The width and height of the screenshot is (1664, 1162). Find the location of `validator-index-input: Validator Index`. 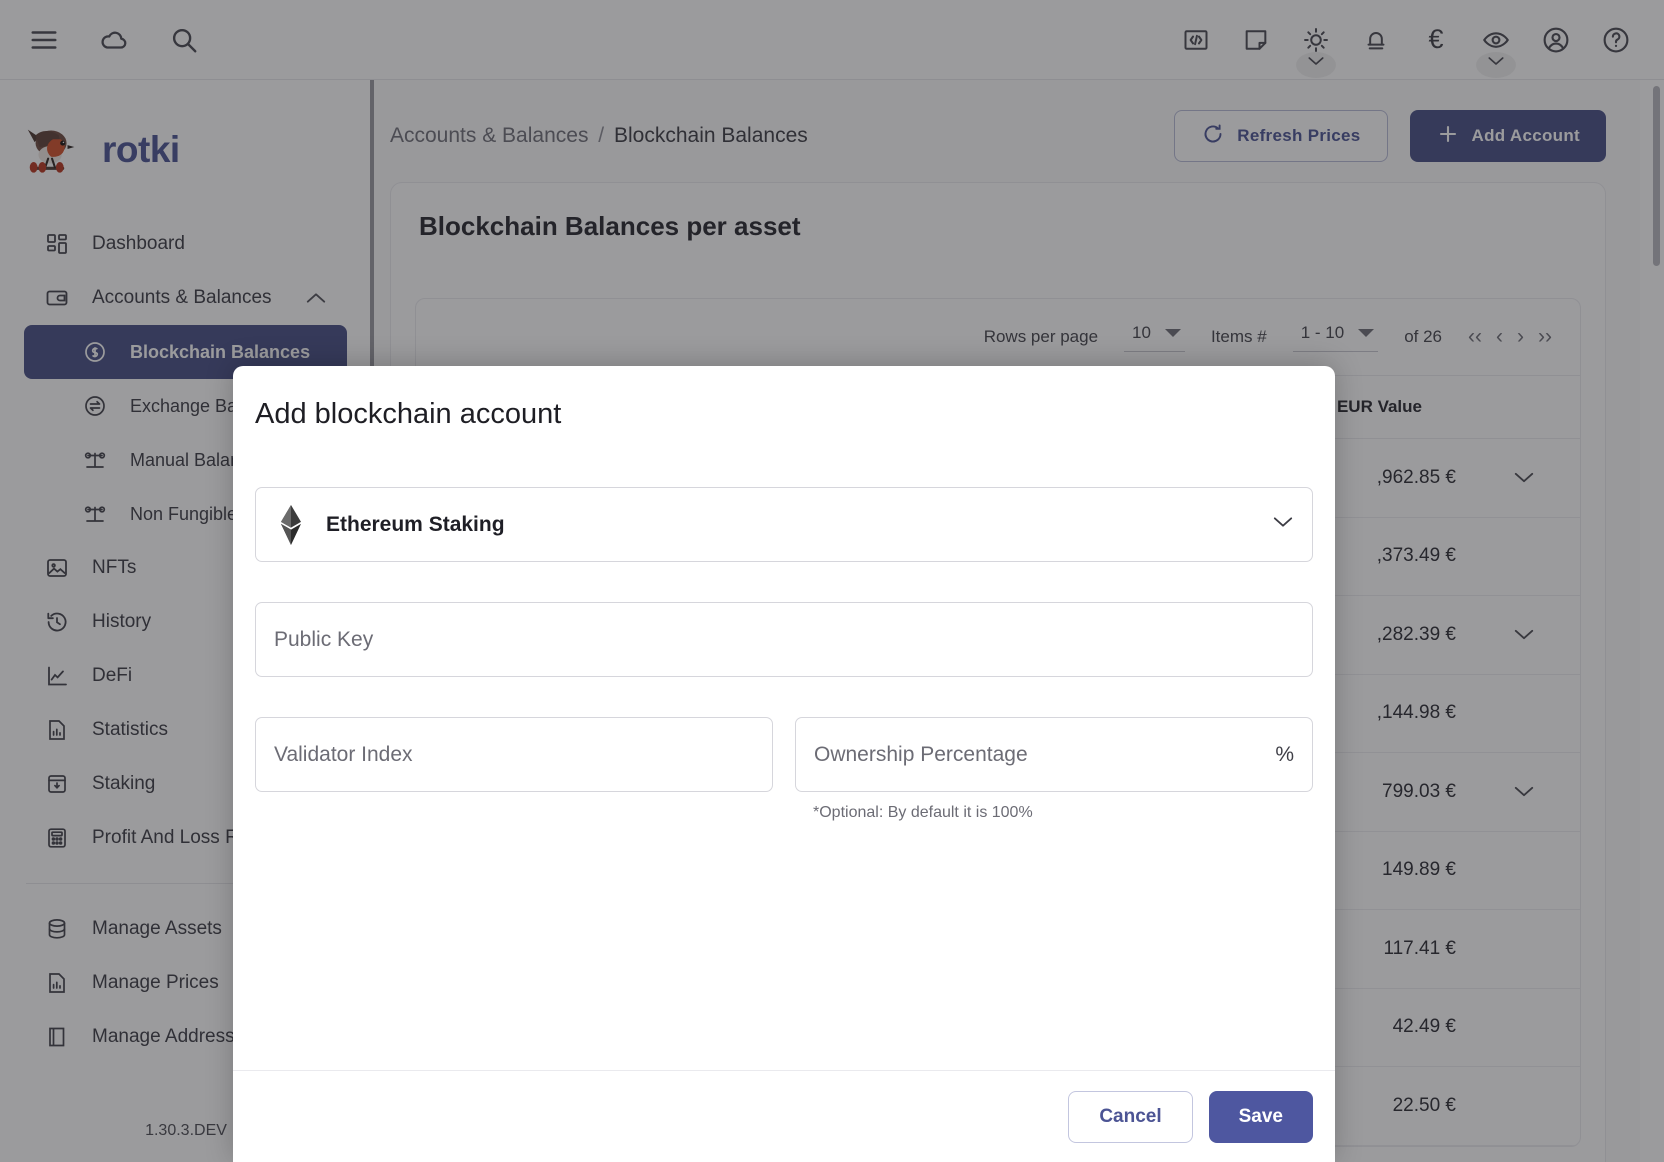

validator-index-input: Validator Index is located at coordinates (514, 754).